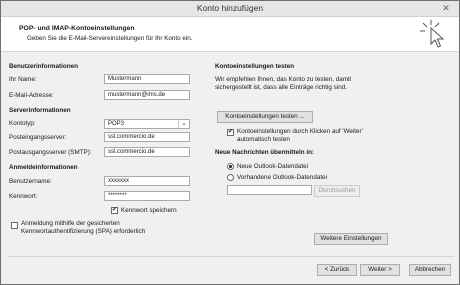  Describe the element at coordinates (230, 132) in the screenshot. I see `auto-test-checkbox: ✔` at that location.